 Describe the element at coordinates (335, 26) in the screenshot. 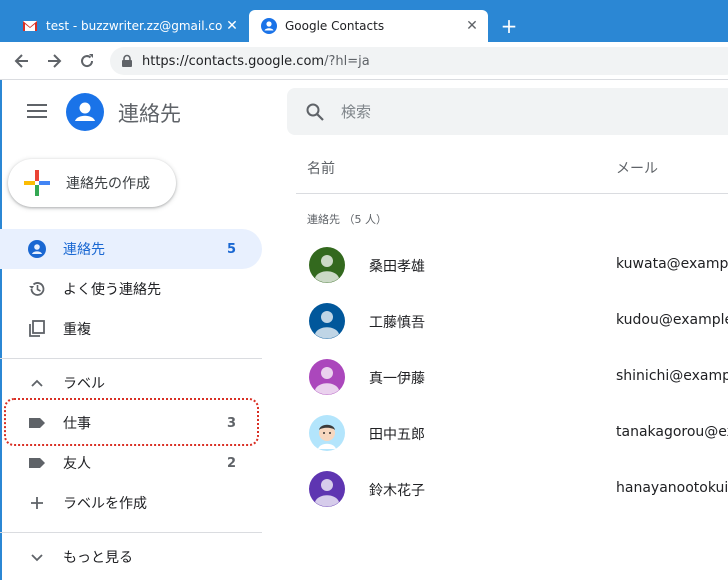

I see `tab-title: Google Contacts` at that location.